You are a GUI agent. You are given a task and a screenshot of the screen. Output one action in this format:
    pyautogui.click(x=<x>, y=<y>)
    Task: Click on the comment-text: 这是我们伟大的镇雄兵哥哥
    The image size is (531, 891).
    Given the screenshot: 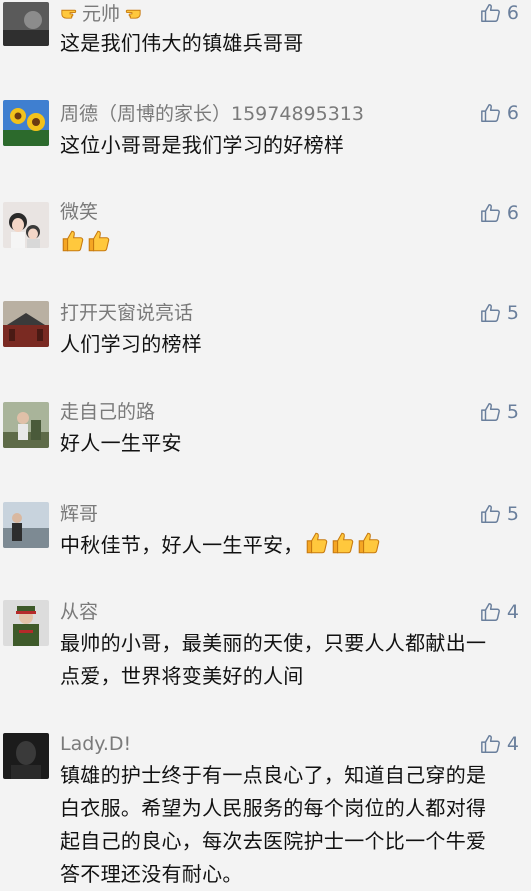 What is the action you would take?
    pyautogui.click(x=182, y=43)
    